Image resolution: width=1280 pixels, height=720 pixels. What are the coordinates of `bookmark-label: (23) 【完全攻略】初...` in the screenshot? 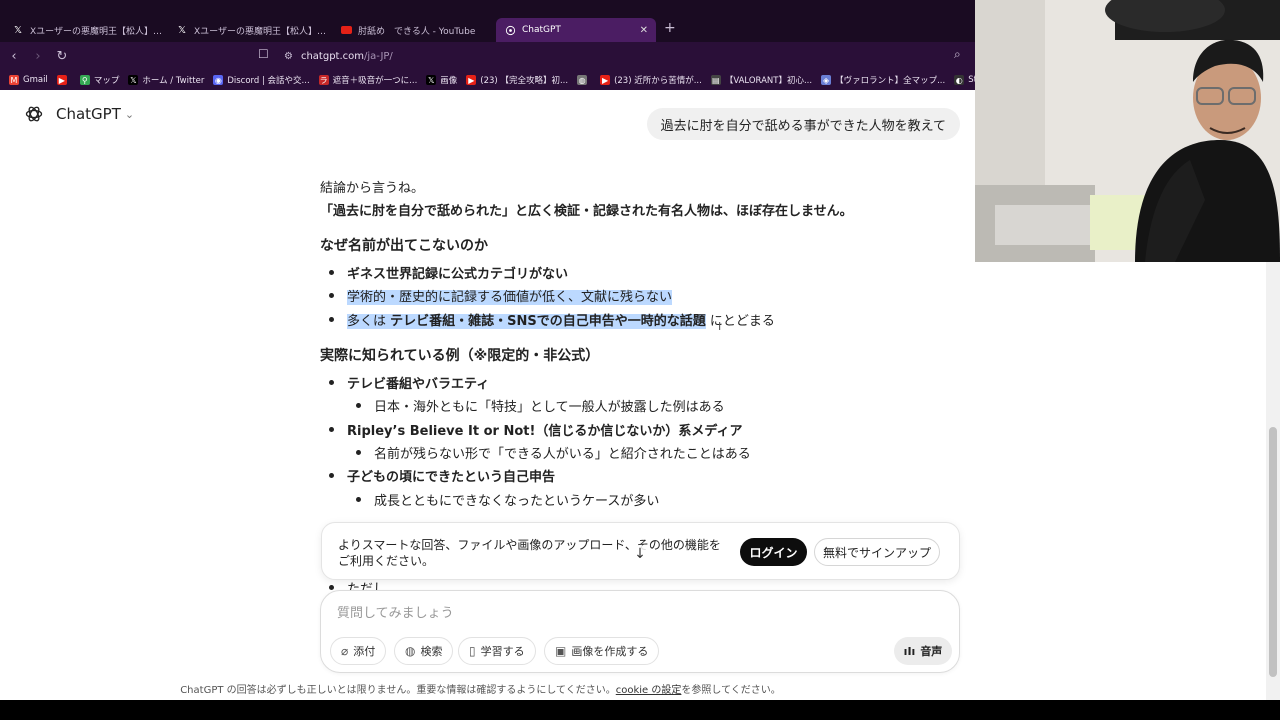 It's located at (524, 81).